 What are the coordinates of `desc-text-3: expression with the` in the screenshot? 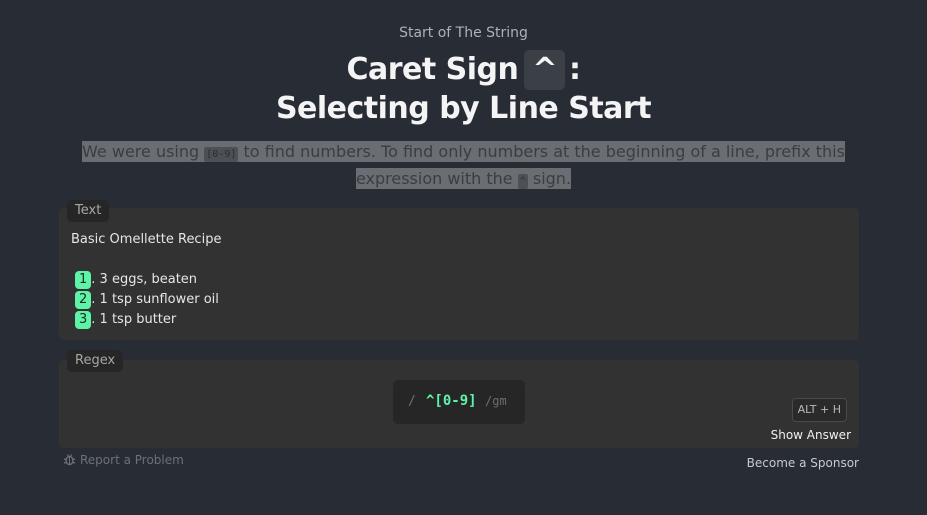 It's located at (434, 178).